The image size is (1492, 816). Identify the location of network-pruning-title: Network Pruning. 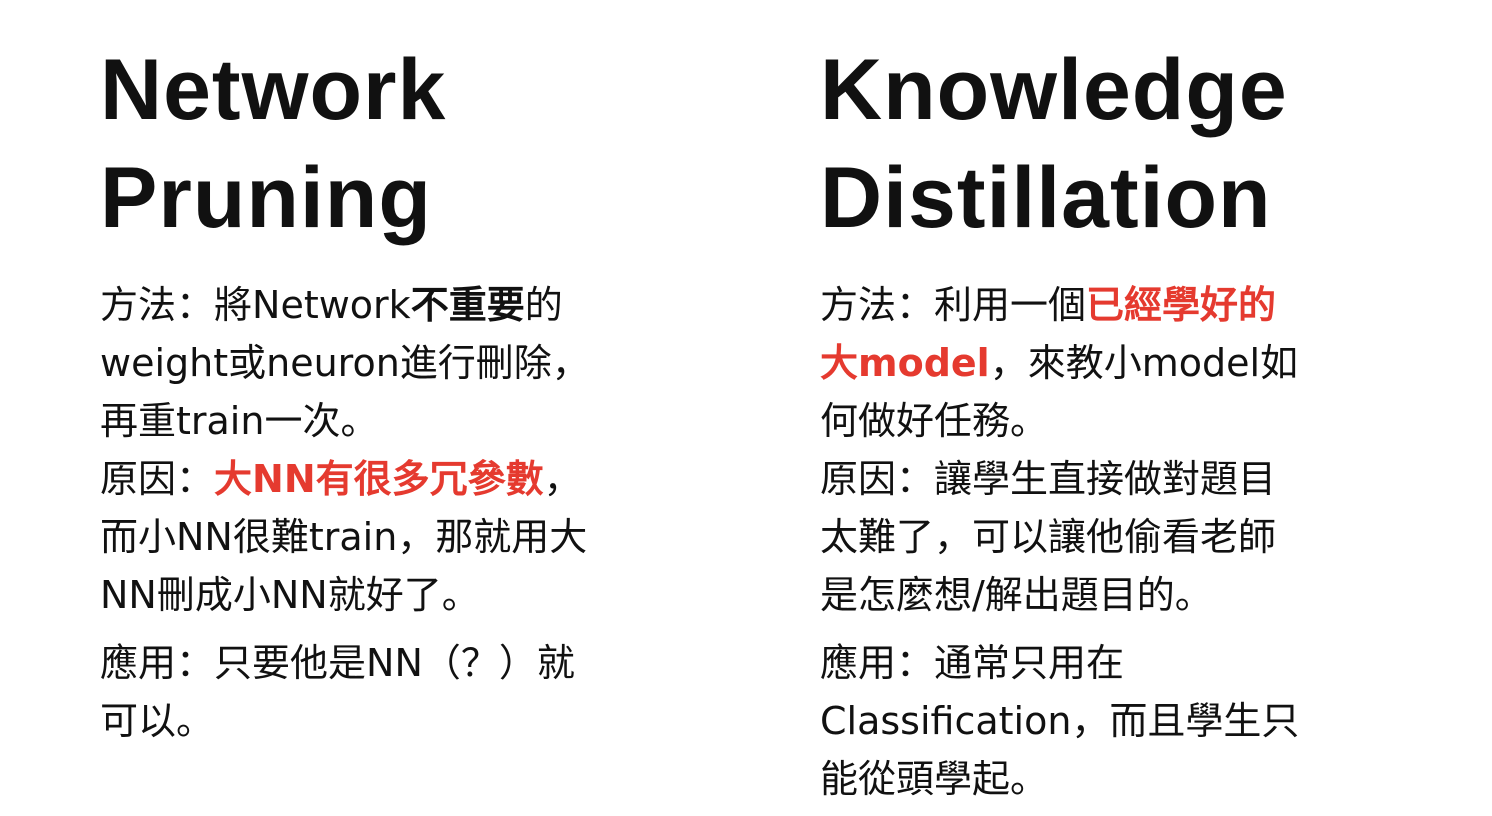
(410, 126).